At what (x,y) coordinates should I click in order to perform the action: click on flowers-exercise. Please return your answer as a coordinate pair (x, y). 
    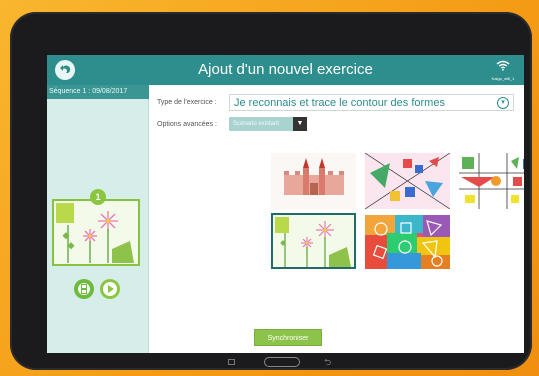
    Looking at the image, I should click on (313, 241).